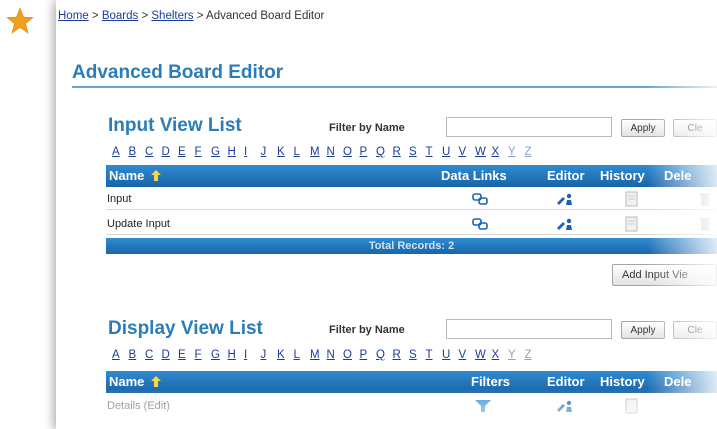  I want to click on breadcrumb-shelters-link: Shelters, so click(172, 16).